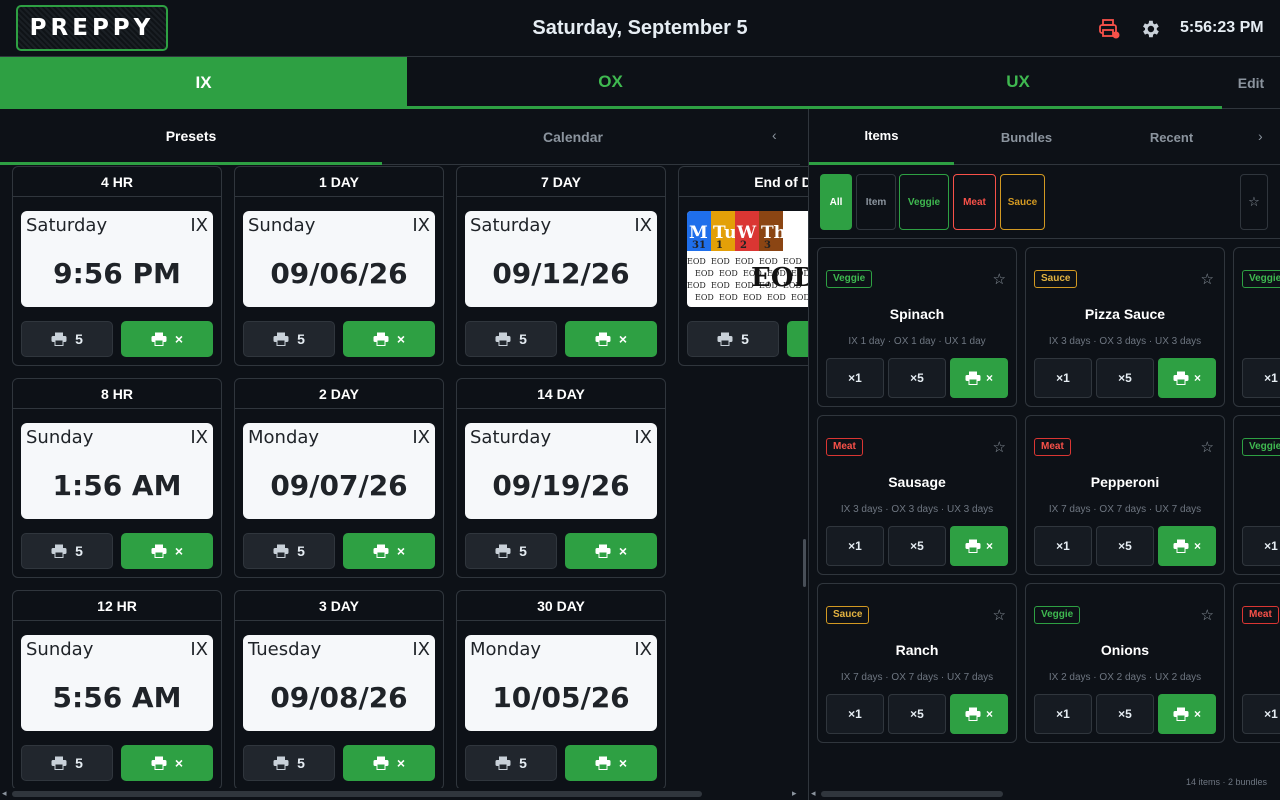 Image resolution: width=1280 pixels, height=800 pixels. What do you see at coordinates (339, 259) in the screenshot?
I see `label-preview: Sunday IX 09/06/26` at bounding box center [339, 259].